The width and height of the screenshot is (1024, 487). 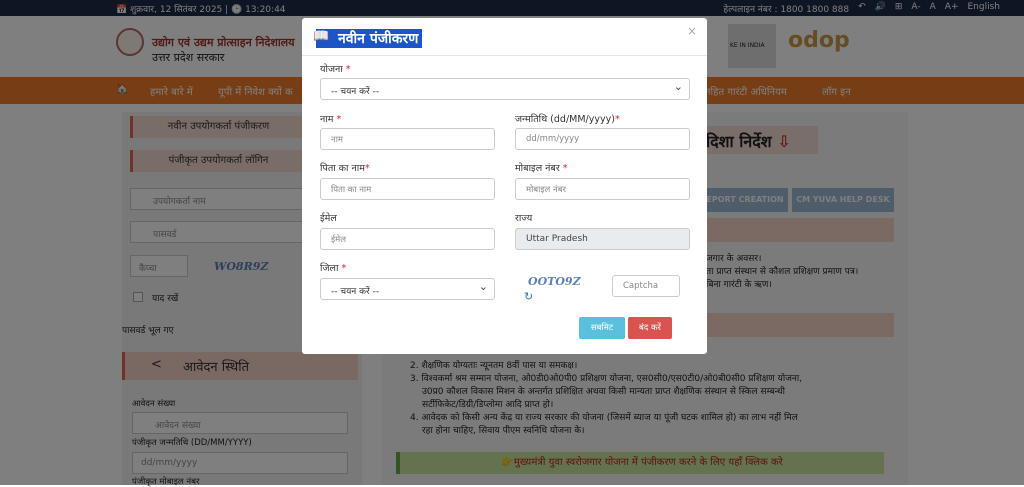 What do you see at coordinates (335, 69) in the screenshot?
I see `yojana-label: योजना *` at bounding box center [335, 69].